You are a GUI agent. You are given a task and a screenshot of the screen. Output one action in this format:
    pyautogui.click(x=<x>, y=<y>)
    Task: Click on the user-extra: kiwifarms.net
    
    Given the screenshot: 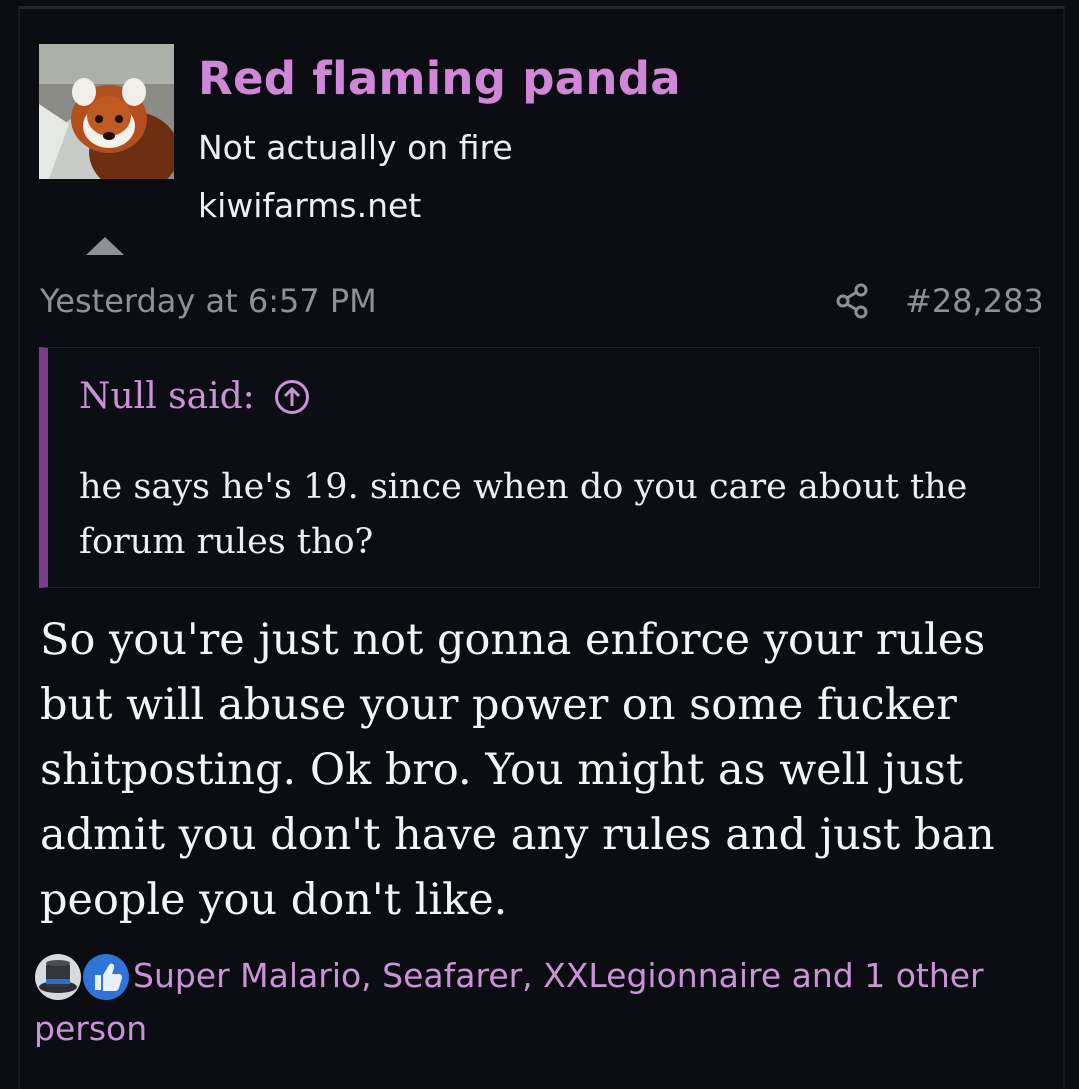 What is the action you would take?
    pyautogui.click(x=310, y=205)
    